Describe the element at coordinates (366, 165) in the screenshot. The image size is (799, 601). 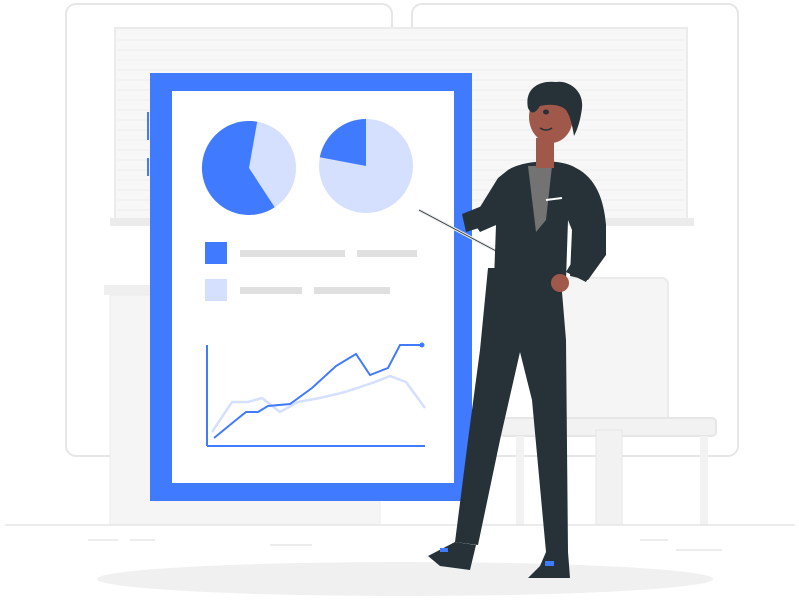
I see `pie-chart-right` at that location.